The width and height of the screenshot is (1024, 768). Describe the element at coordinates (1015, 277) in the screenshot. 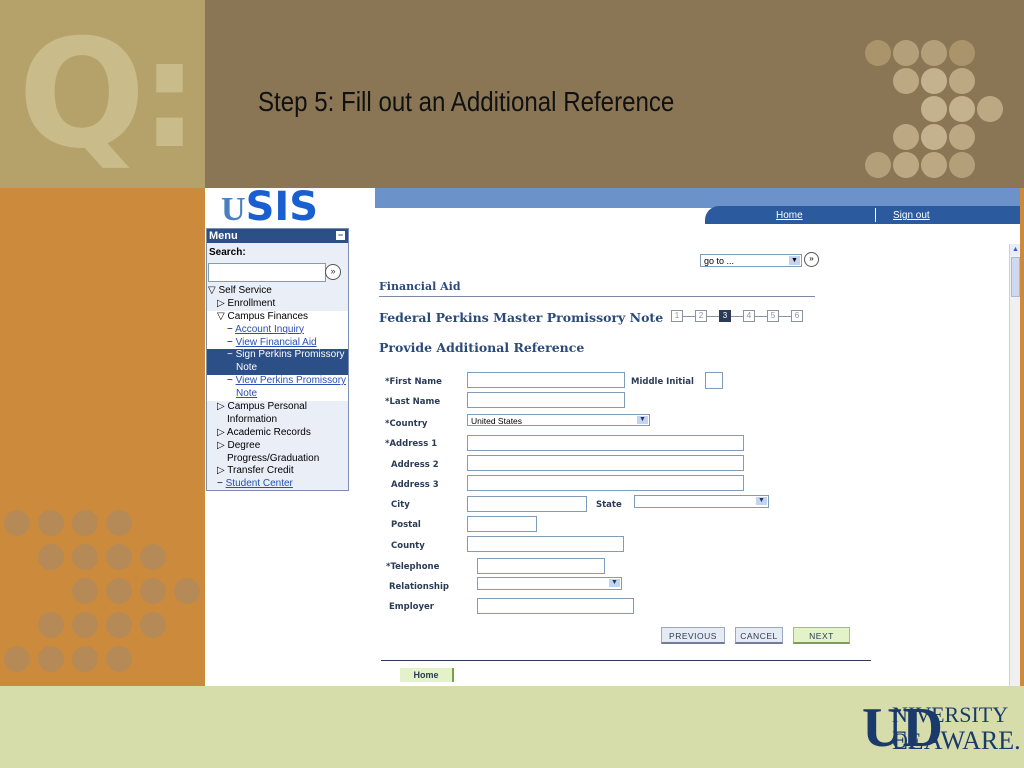

I see `scroll-thumb` at that location.